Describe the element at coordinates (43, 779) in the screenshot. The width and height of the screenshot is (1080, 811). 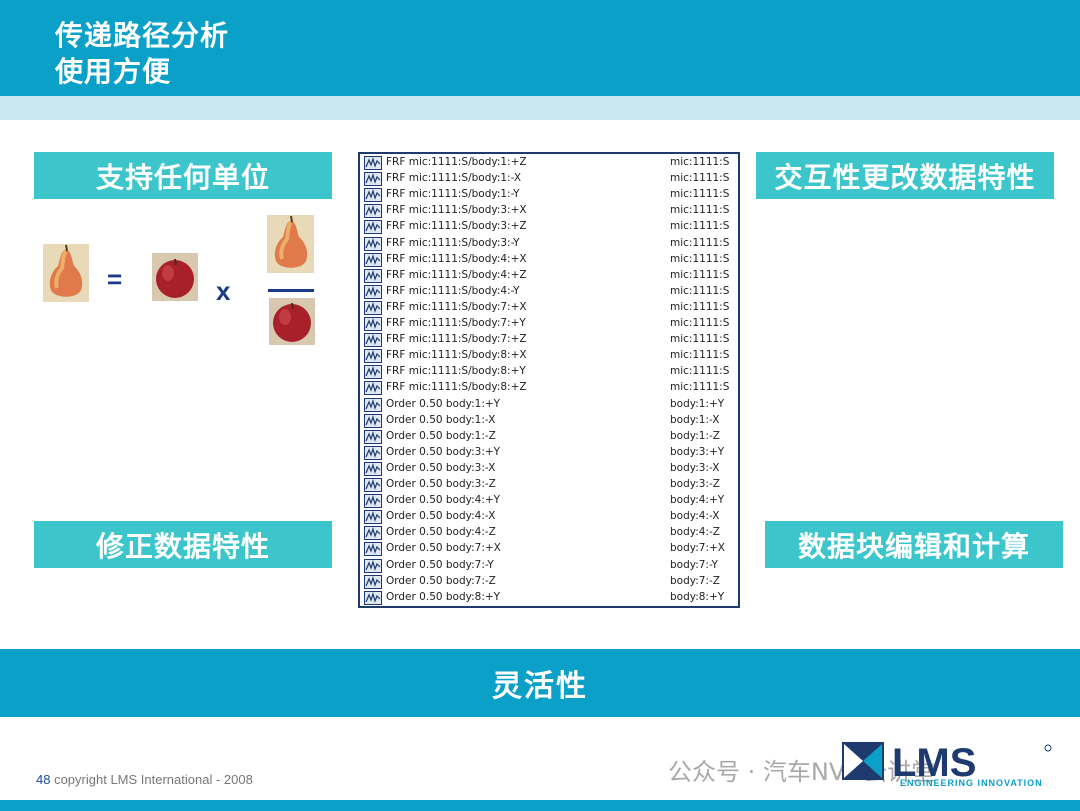
I see `page-number: 48` at that location.